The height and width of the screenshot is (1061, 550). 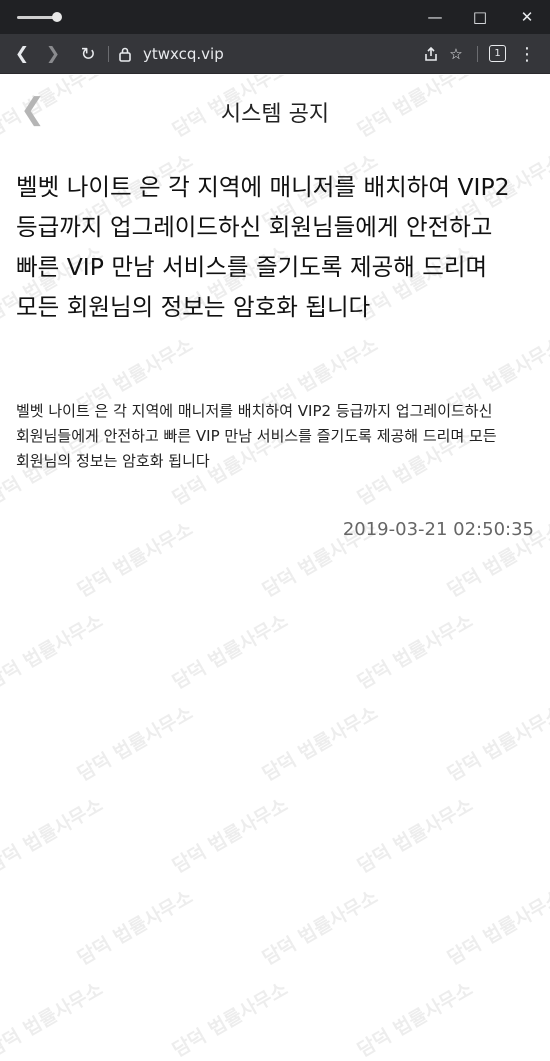 What do you see at coordinates (275, 17) in the screenshot?
I see `window-title-bar: — □ ✕` at bounding box center [275, 17].